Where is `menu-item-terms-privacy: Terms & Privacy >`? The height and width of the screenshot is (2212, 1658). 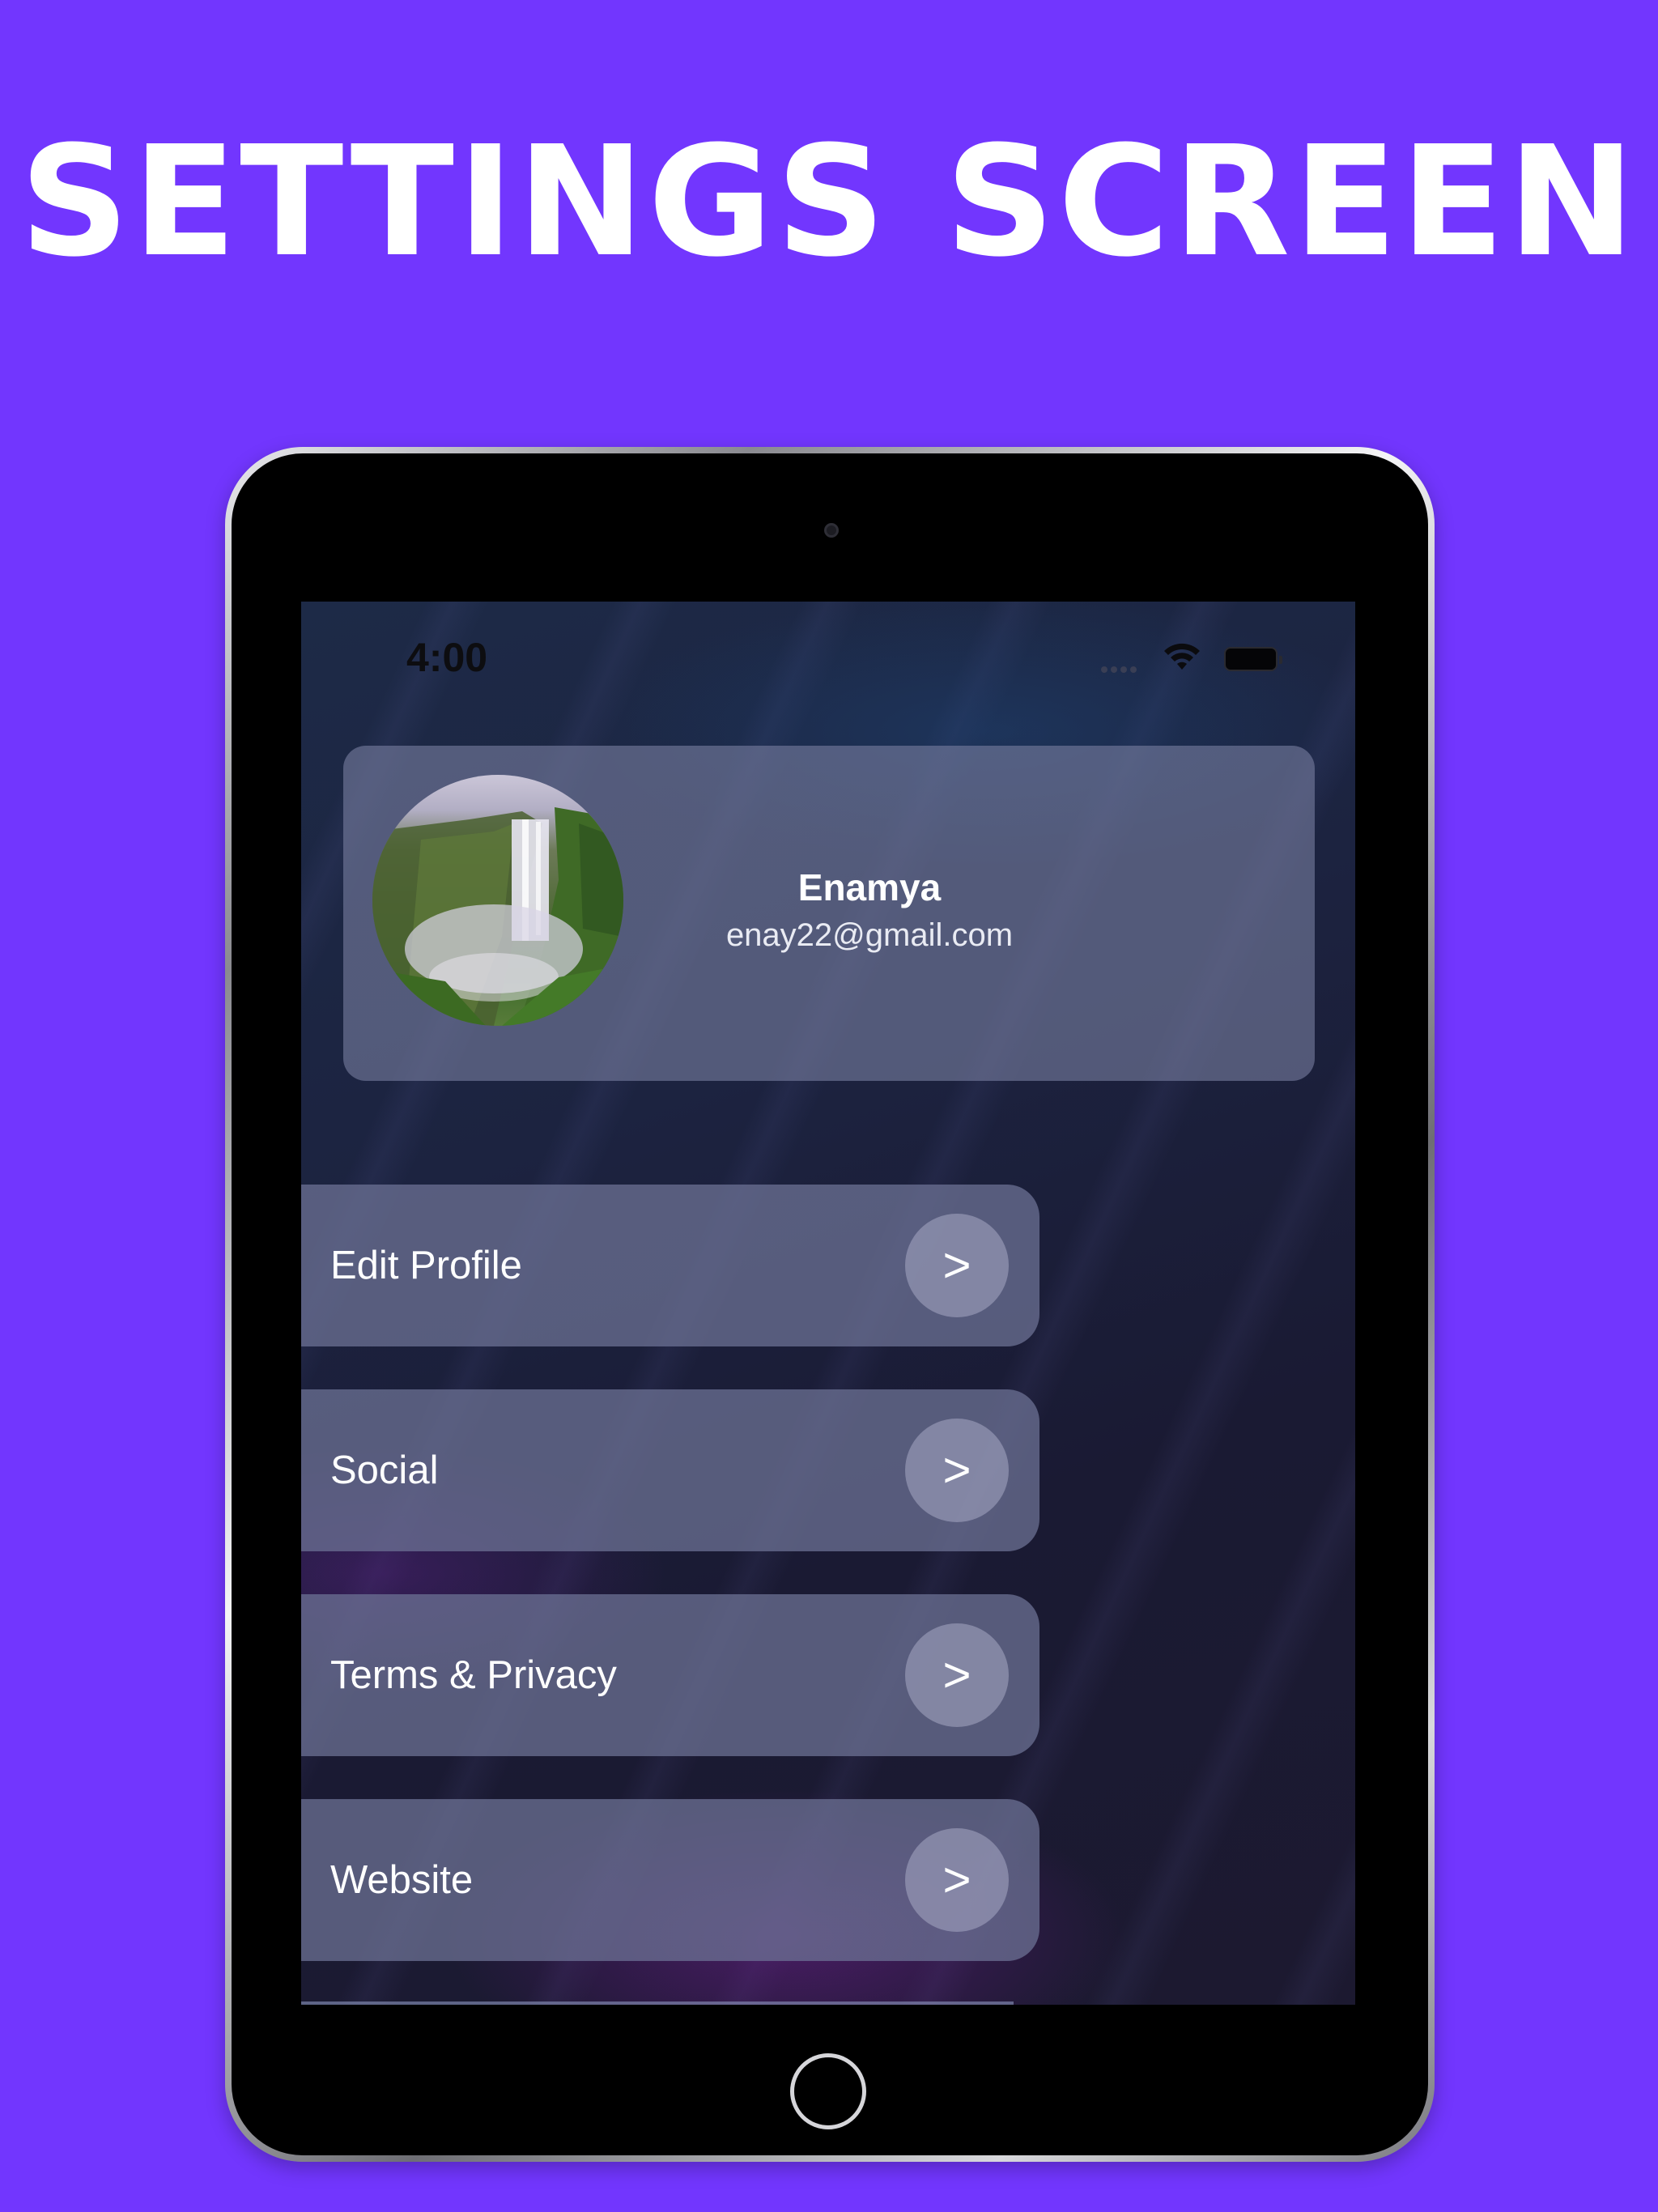 menu-item-terms-privacy: Terms & Privacy > is located at coordinates (670, 1675).